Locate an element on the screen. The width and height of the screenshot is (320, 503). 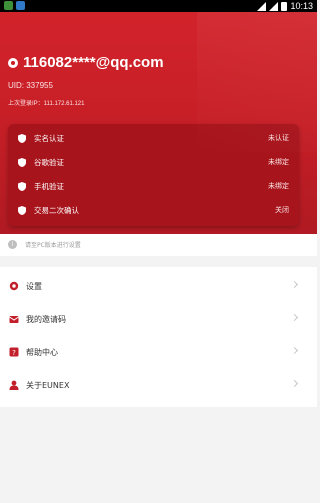
status-bar: 10:13 is located at coordinates (158, 6).